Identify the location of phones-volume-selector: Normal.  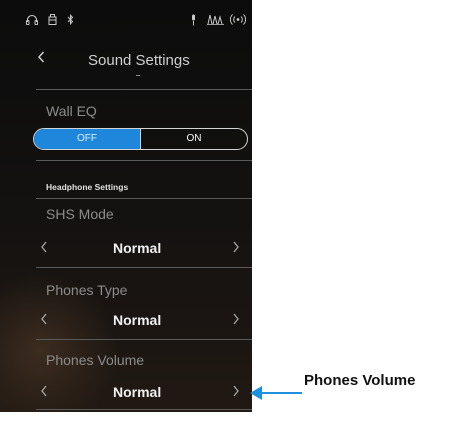
(126, 394).